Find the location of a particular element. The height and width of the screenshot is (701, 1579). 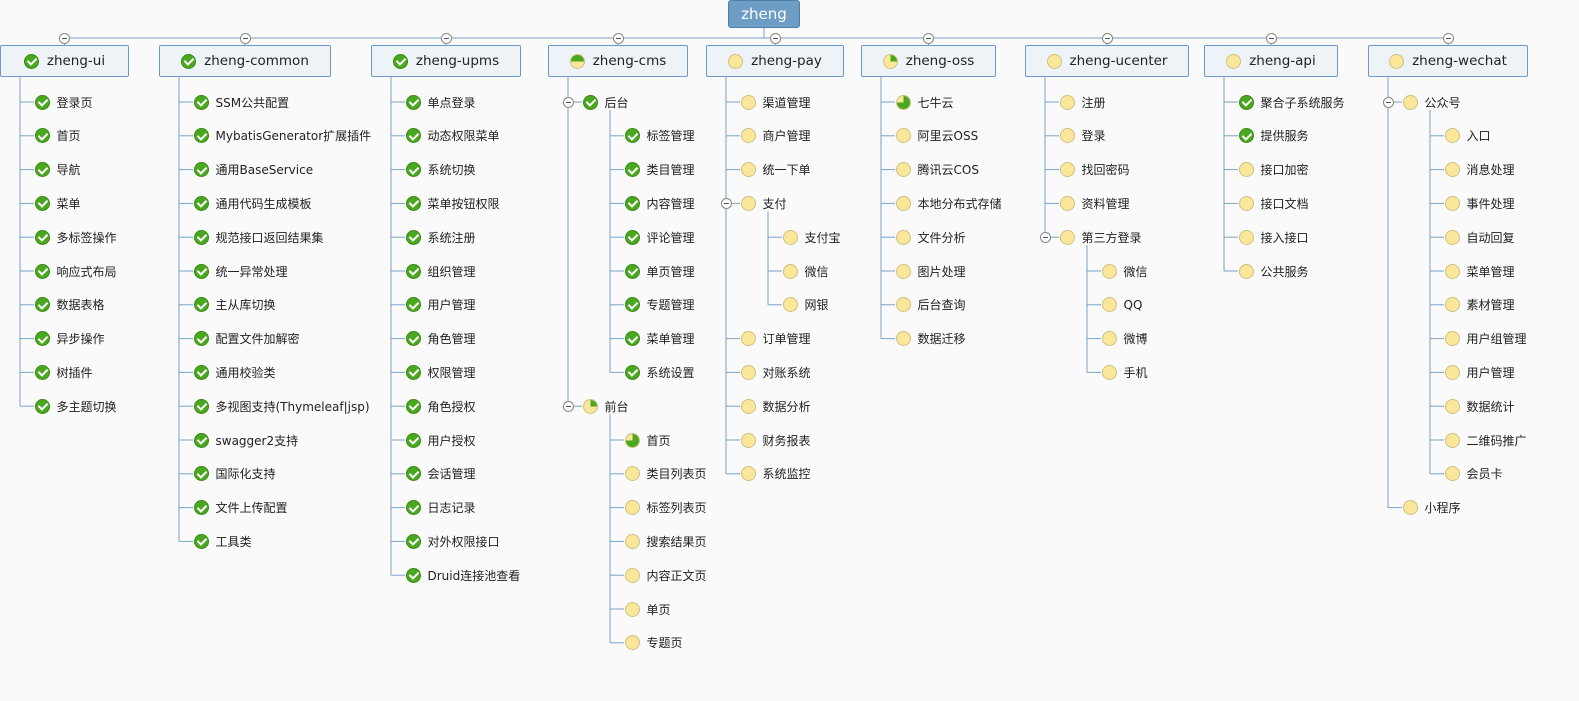

child-node: 注册 is located at coordinates (1082, 102).